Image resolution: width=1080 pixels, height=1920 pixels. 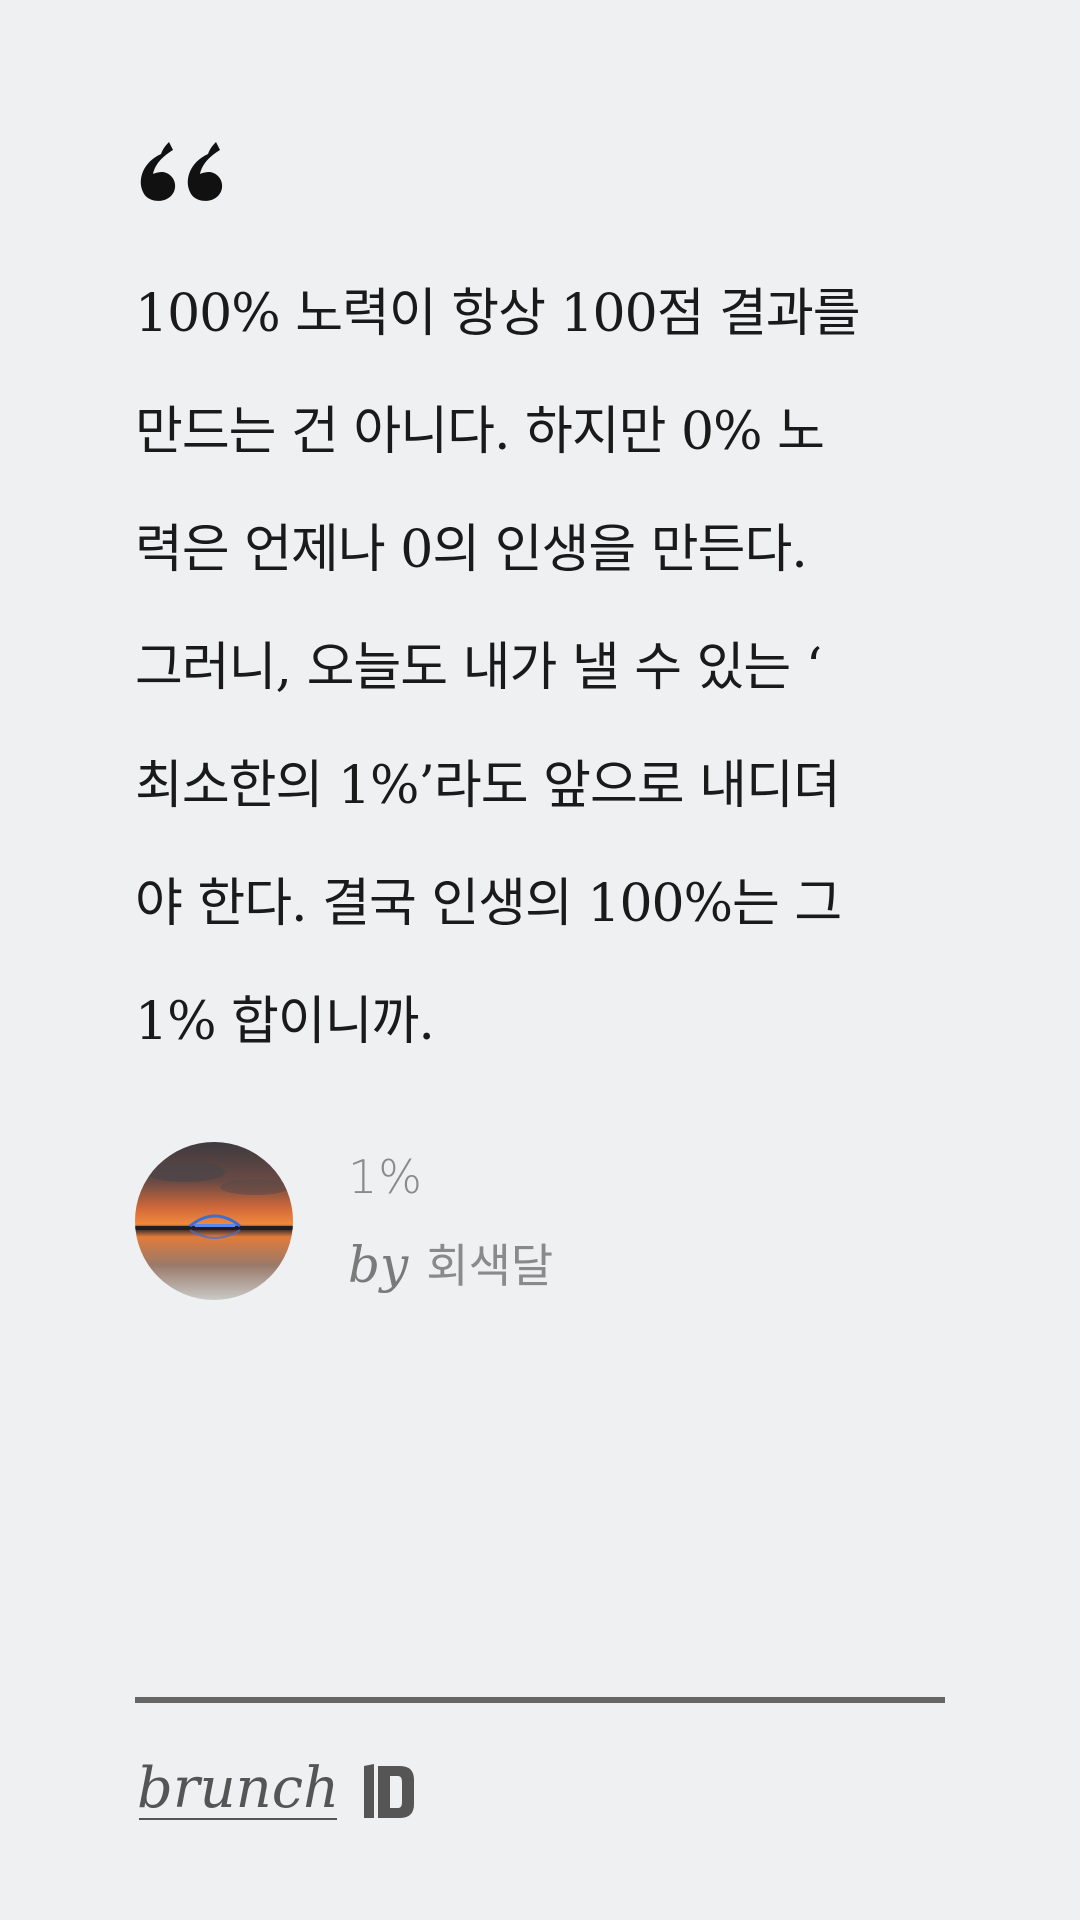 I want to click on quote-line: 력은 언제나 0의 인생을 만든다., so click(x=471, y=550).